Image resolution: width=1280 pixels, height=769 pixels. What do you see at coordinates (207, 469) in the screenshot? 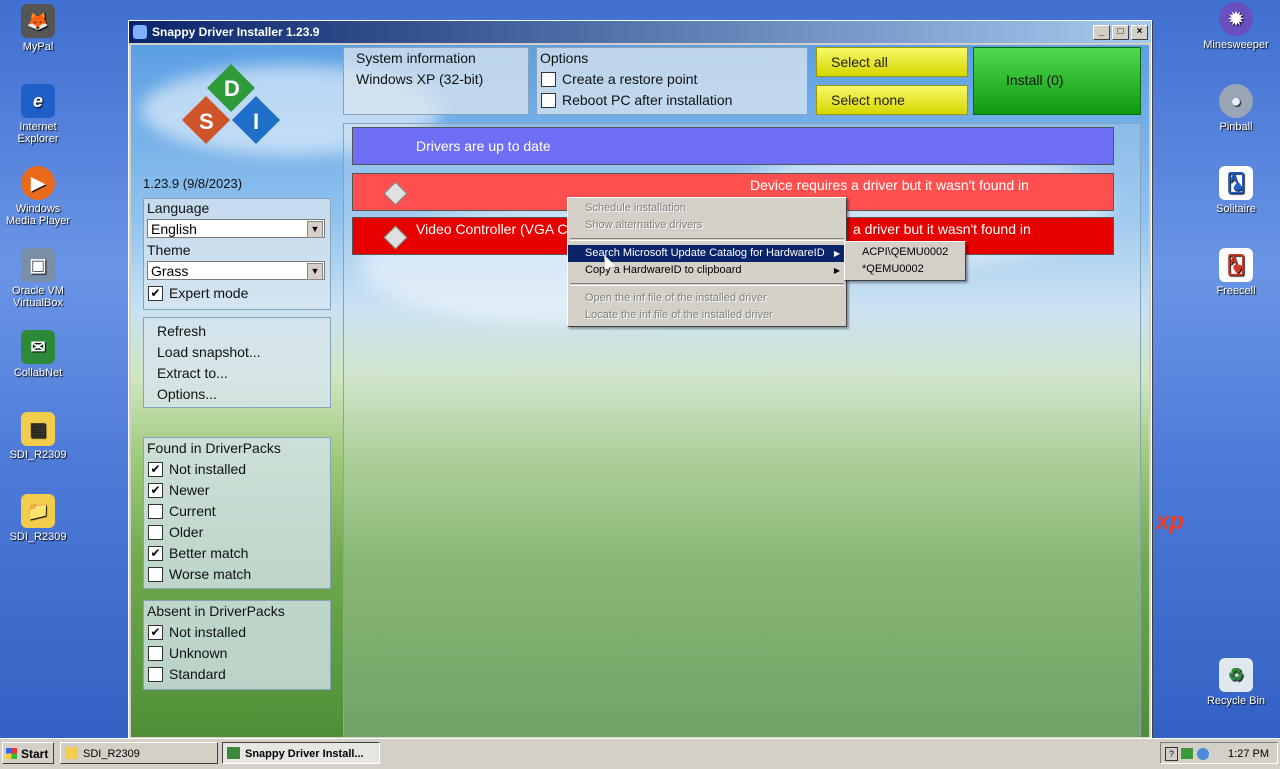
I see `found-not-installed-label: Not installed` at bounding box center [207, 469].